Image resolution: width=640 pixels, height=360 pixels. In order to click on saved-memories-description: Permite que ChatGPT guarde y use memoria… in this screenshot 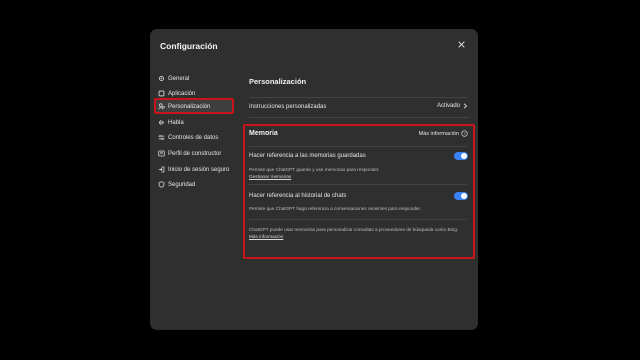, I will do `click(314, 173)`.